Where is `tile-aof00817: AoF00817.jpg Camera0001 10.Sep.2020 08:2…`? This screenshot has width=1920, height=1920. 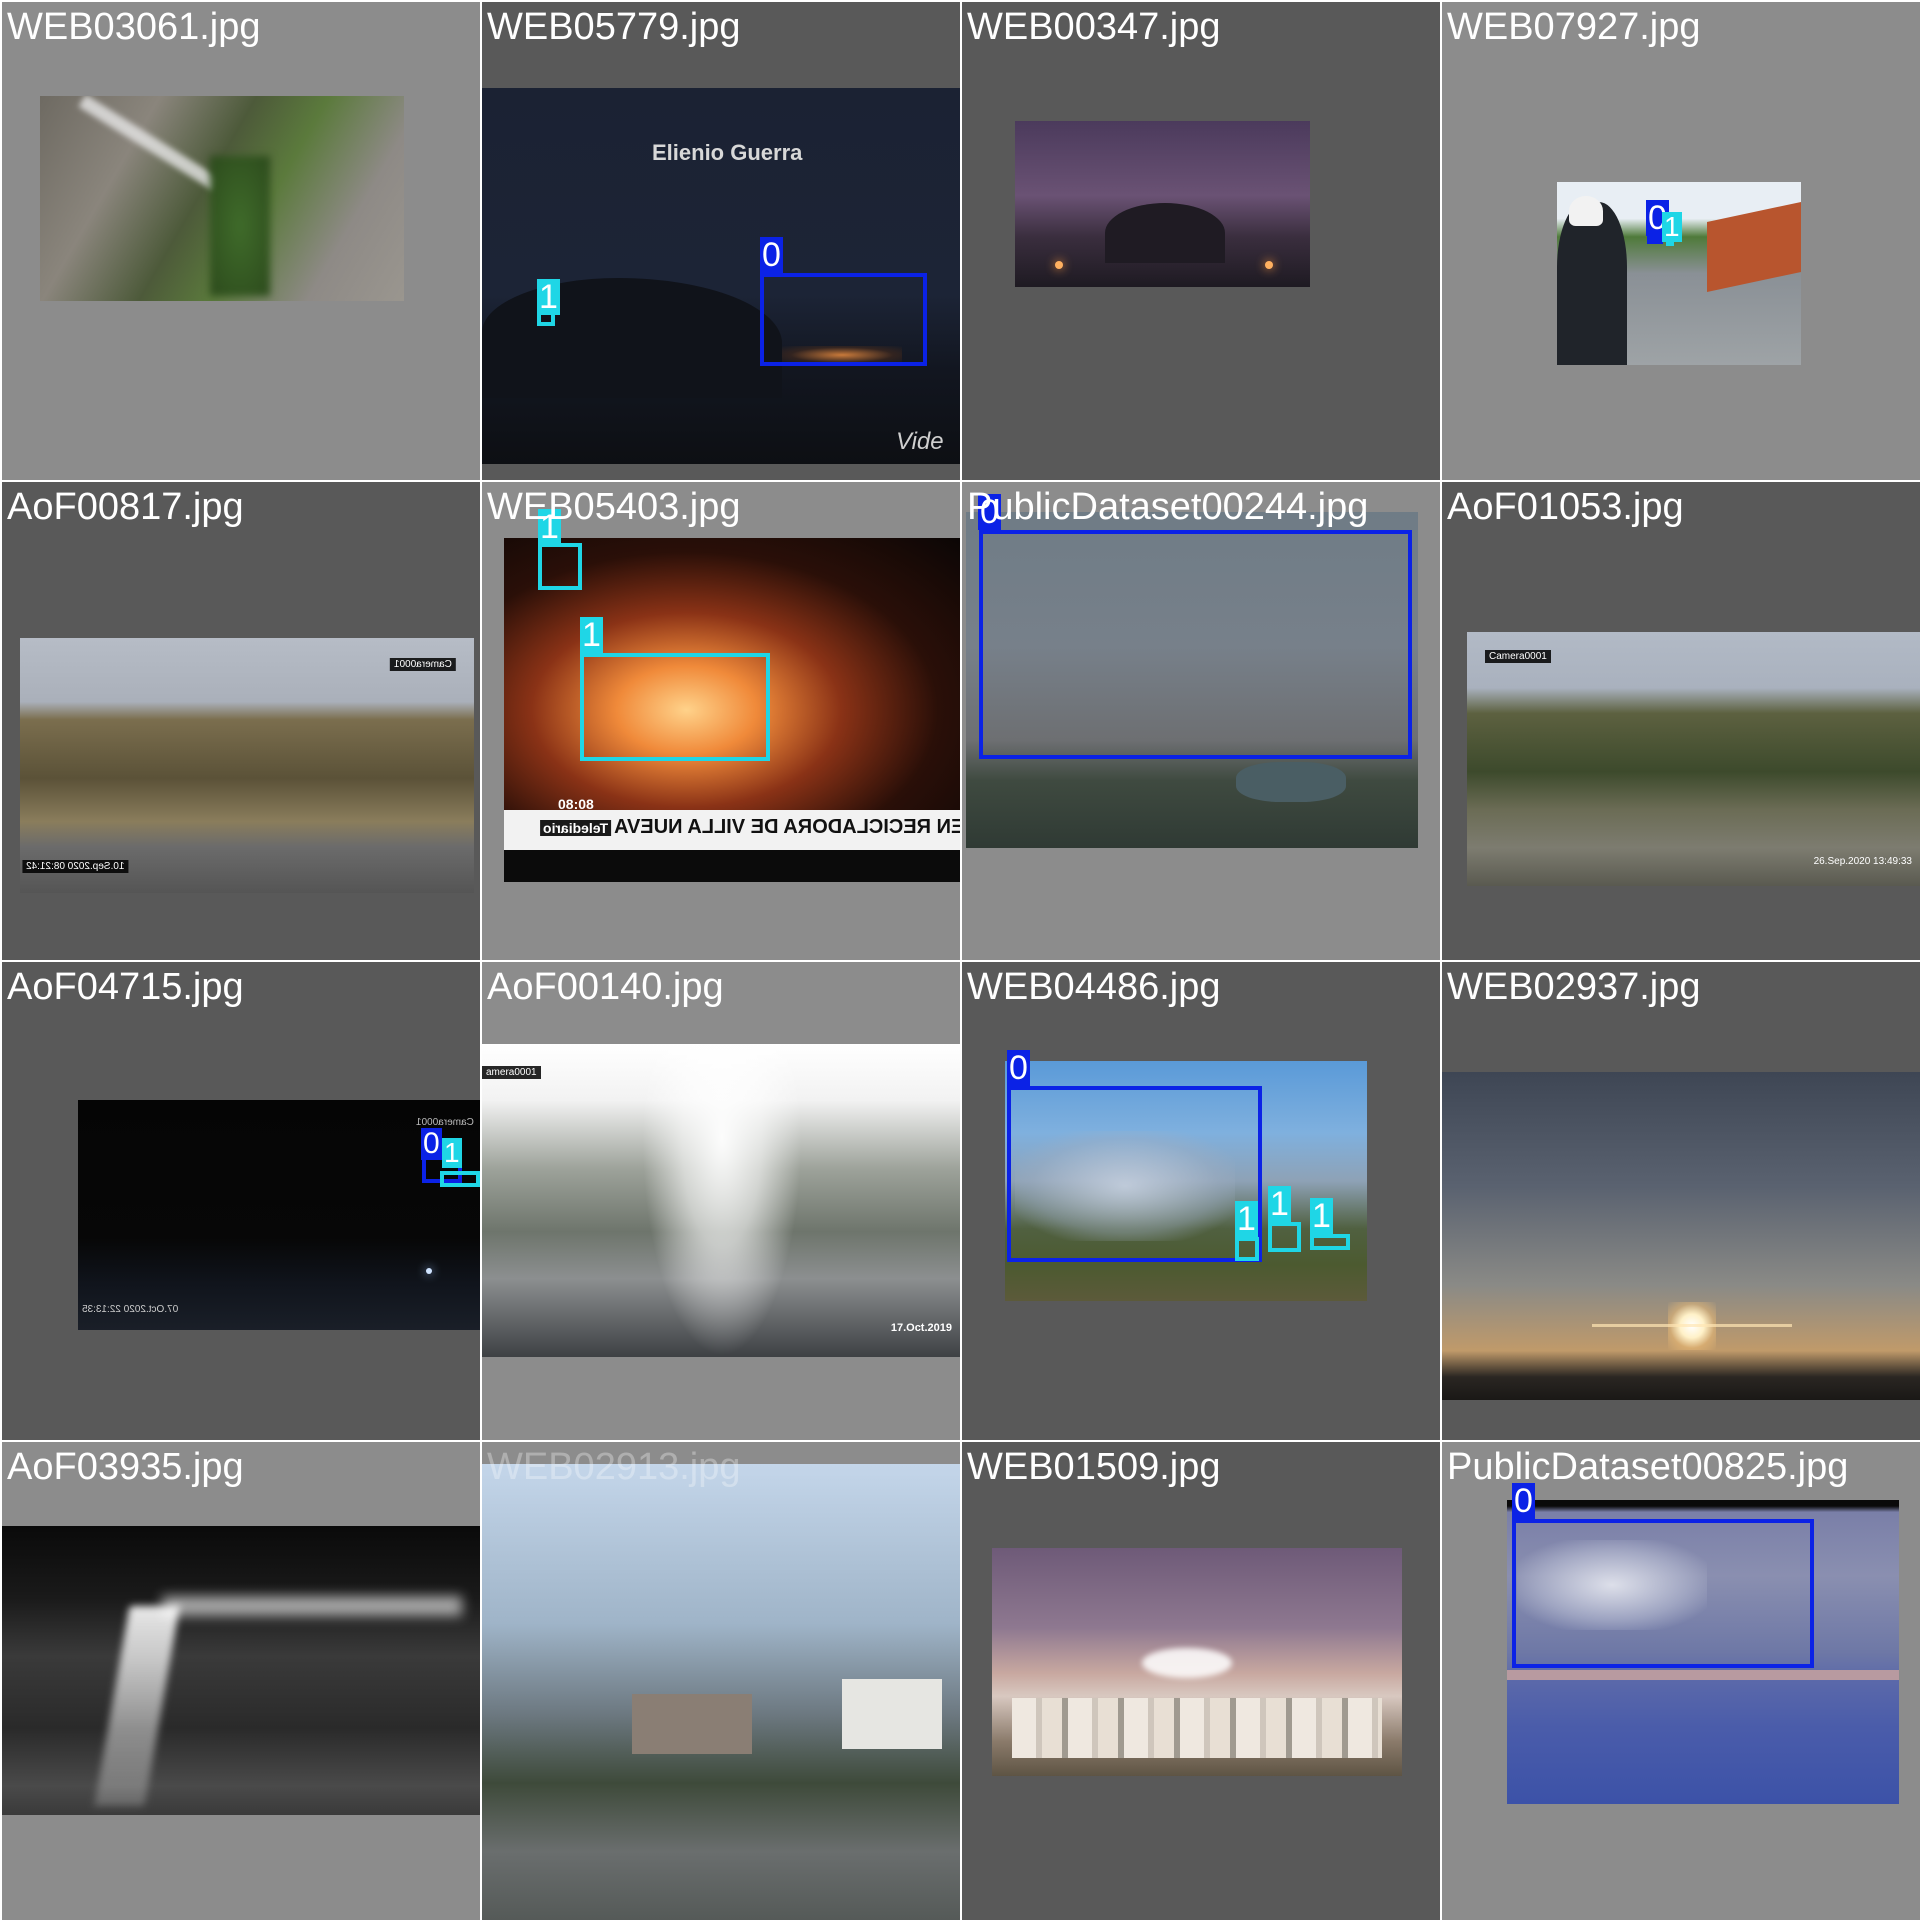
tile-aof00817: AoF00817.jpg Camera0001 10.Sep.2020 08:2… is located at coordinates (241, 721).